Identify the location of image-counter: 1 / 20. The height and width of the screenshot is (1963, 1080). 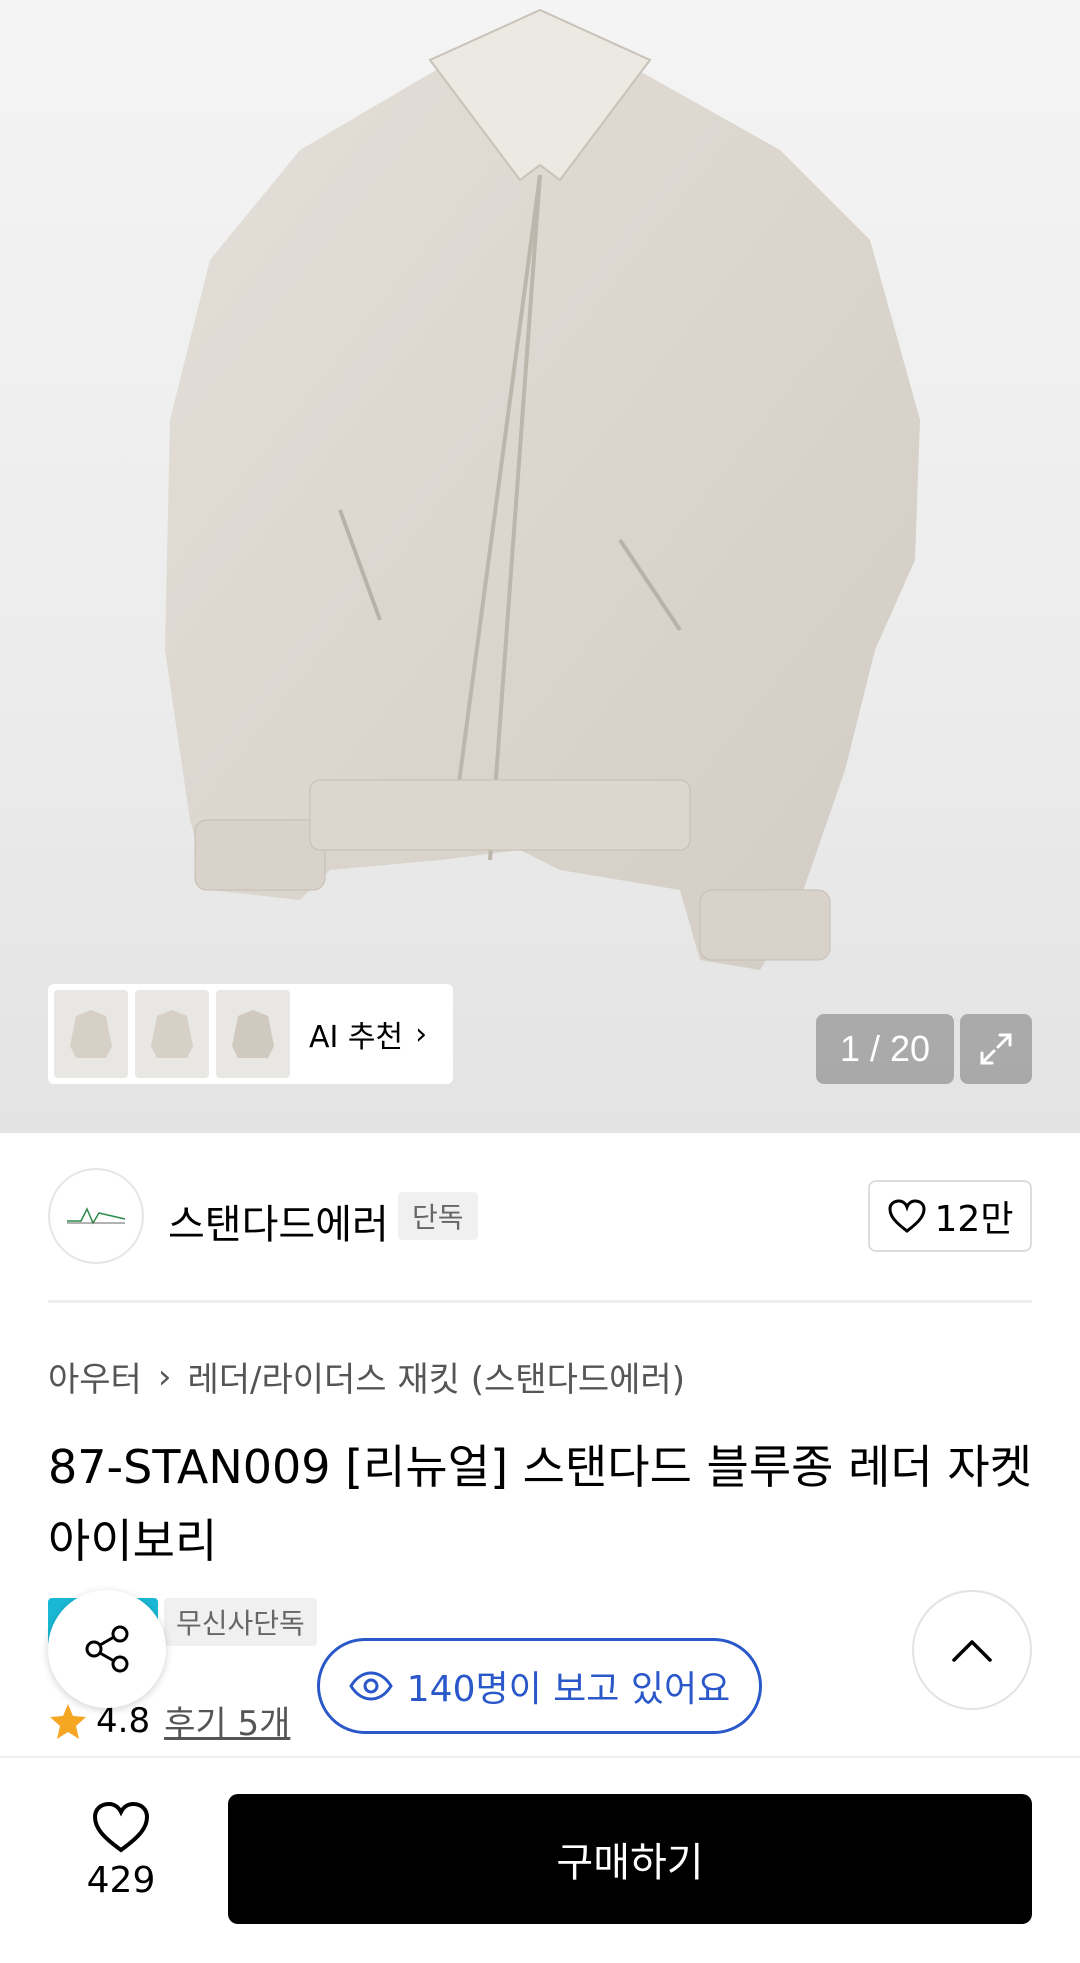
(885, 1049).